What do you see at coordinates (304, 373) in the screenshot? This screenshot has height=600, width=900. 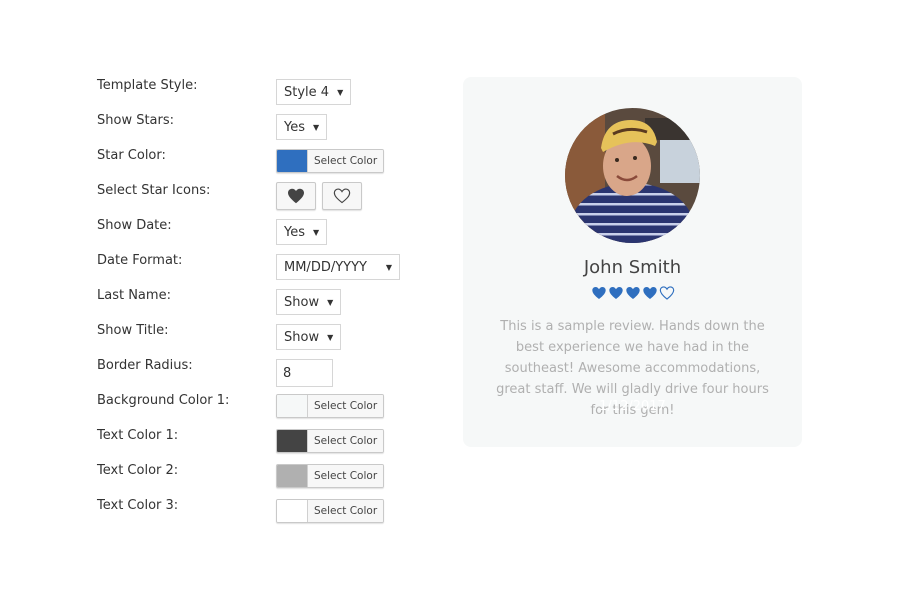 I see `border-radius-input` at bounding box center [304, 373].